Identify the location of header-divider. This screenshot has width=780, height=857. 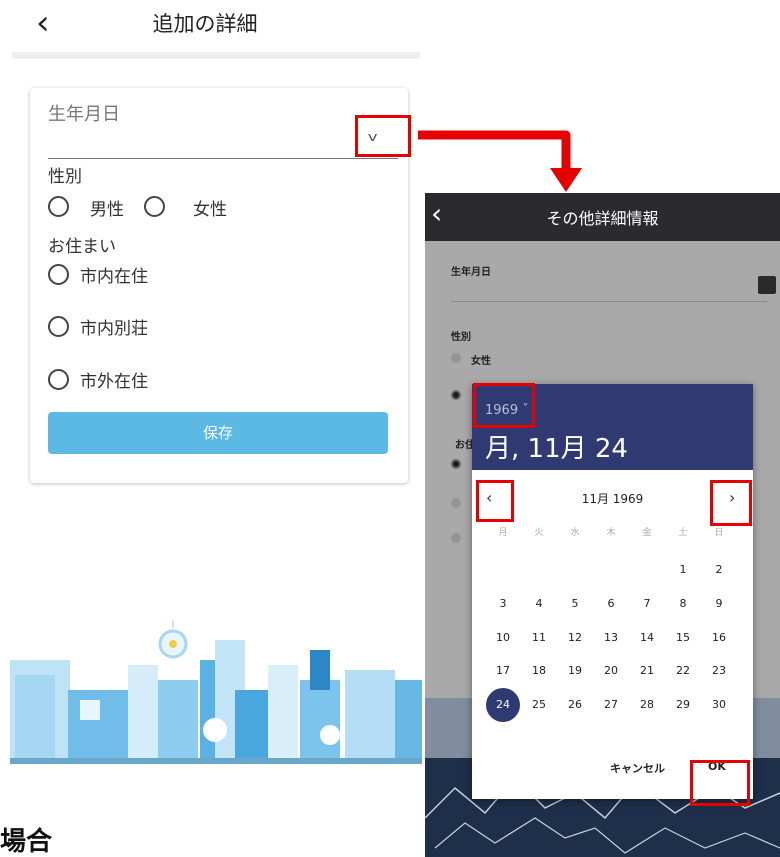
(216, 55).